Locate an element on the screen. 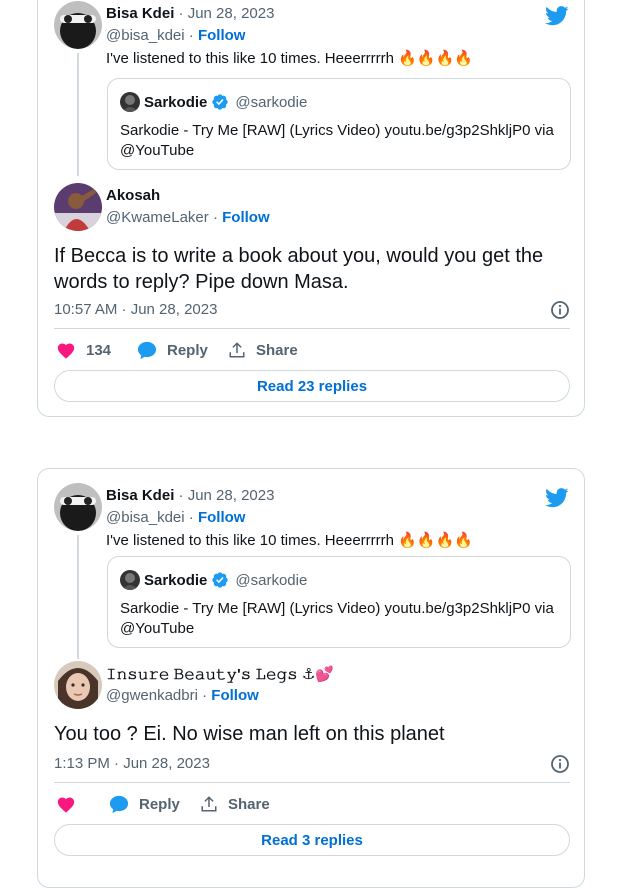  read-replies-button: Read 3 replies is located at coordinates (312, 840).